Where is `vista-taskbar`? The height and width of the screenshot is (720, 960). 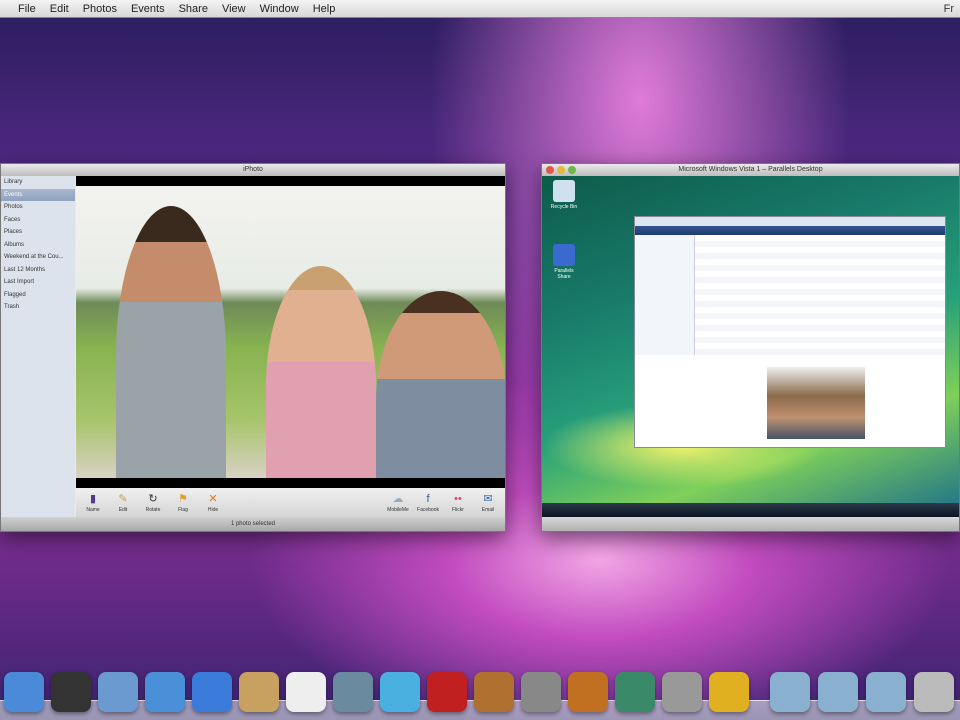 vista-taskbar is located at coordinates (750, 510).